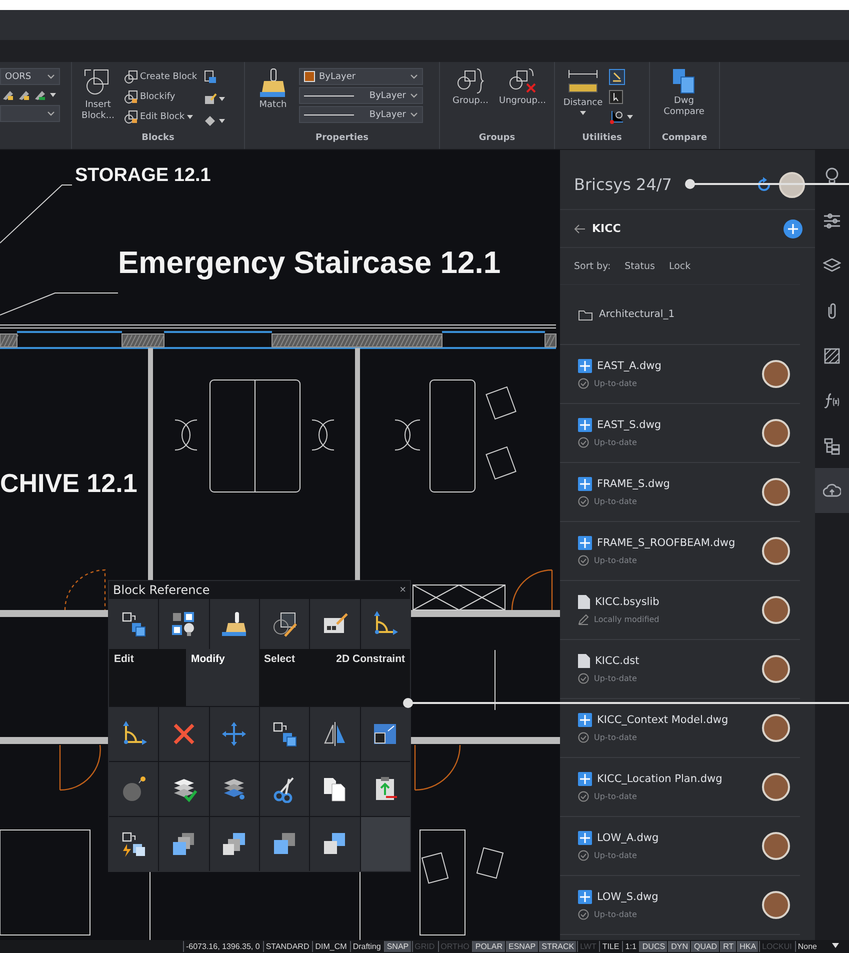 The width and height of the screenshot is (849, 953). I want to click on room-label: Emergency Staircase 12.1, so click(309, 263).